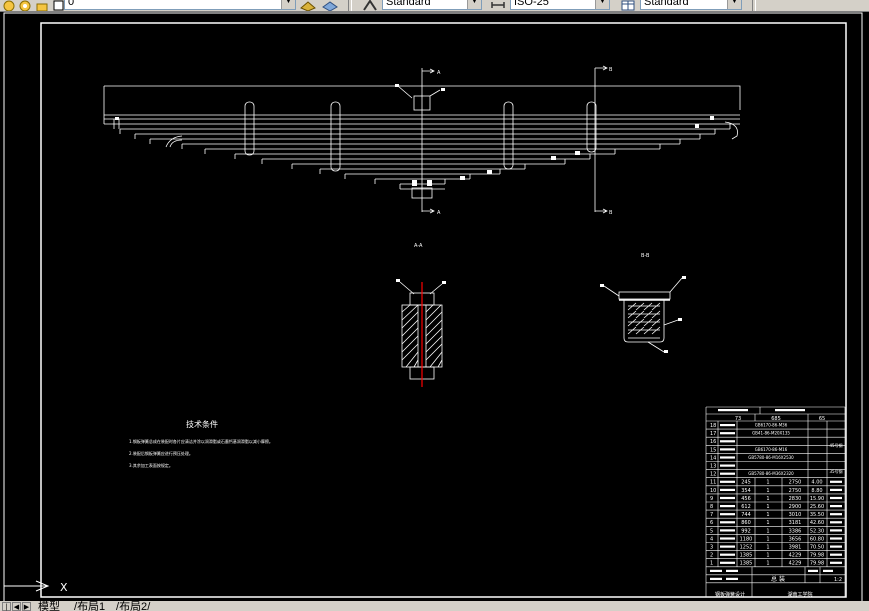 The height and width of the screenshot is (611, 869). I want to click on bom-row-number: 13, so click(713, 467).